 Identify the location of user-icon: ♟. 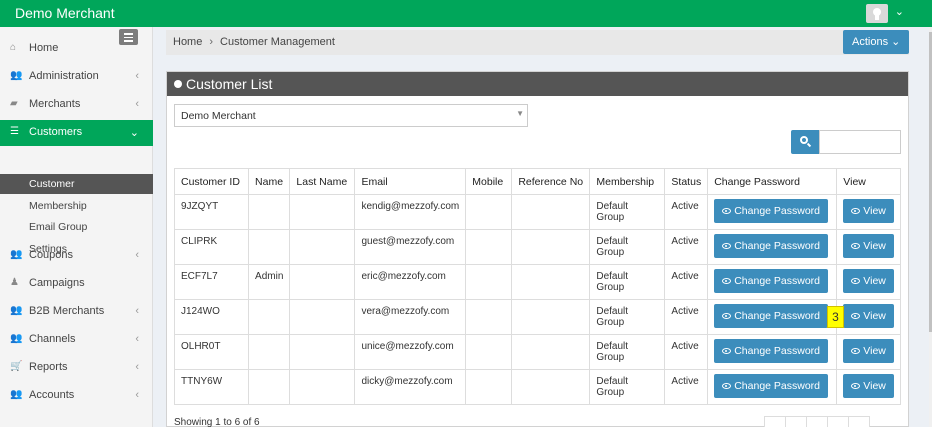
(14, 282).